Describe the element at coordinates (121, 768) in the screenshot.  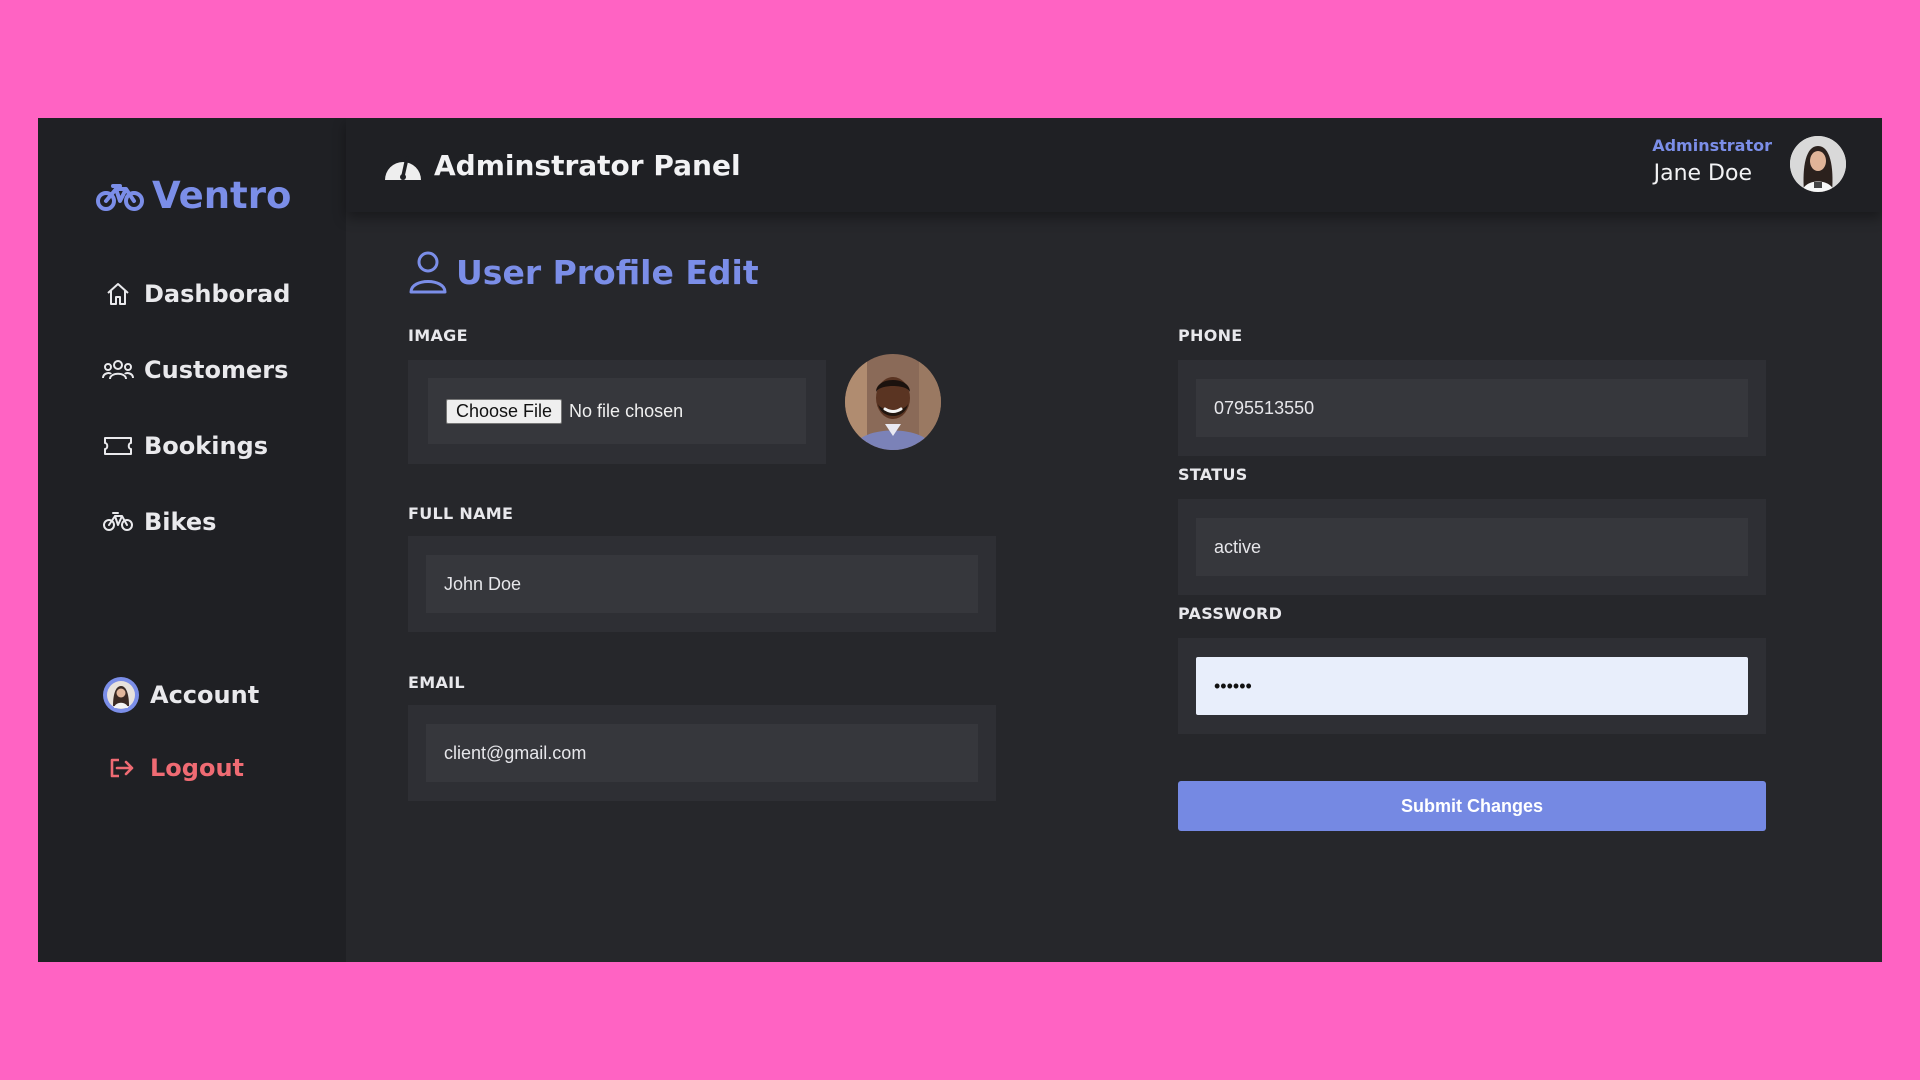
I see `logout-icon` at that location.